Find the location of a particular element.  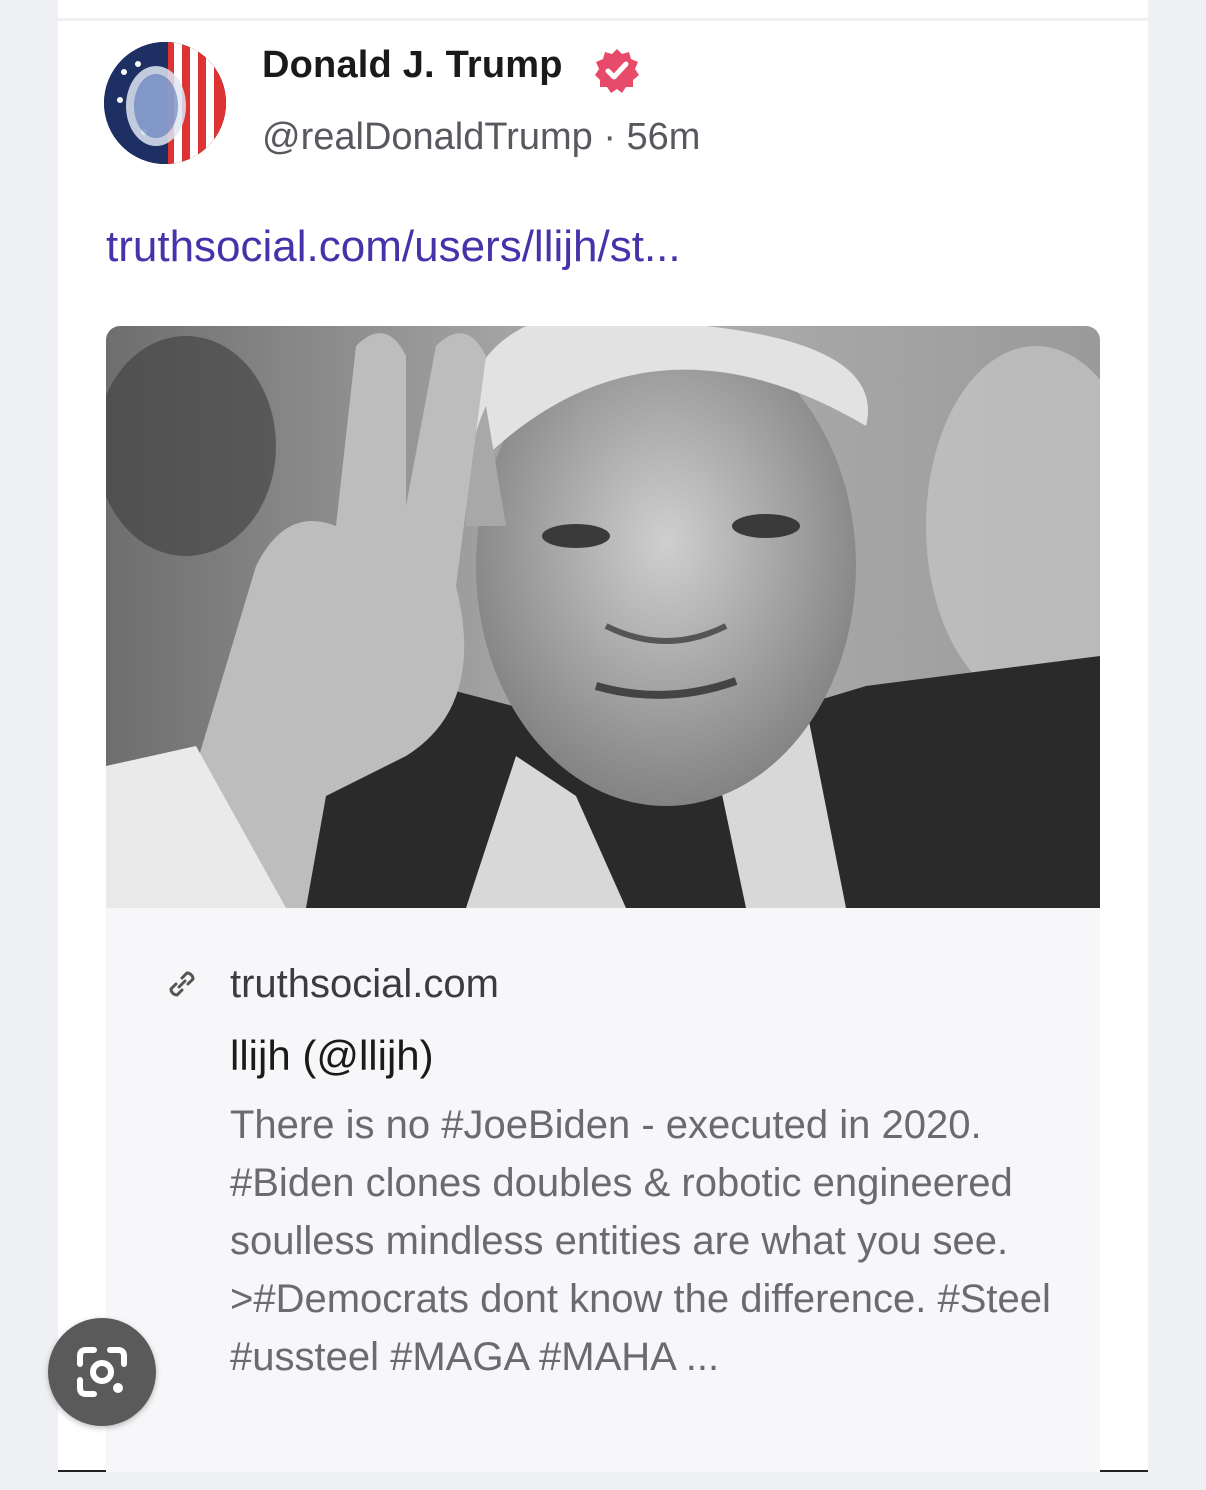

author-name: Donald J. Trump is located at coordinates (412, 65).